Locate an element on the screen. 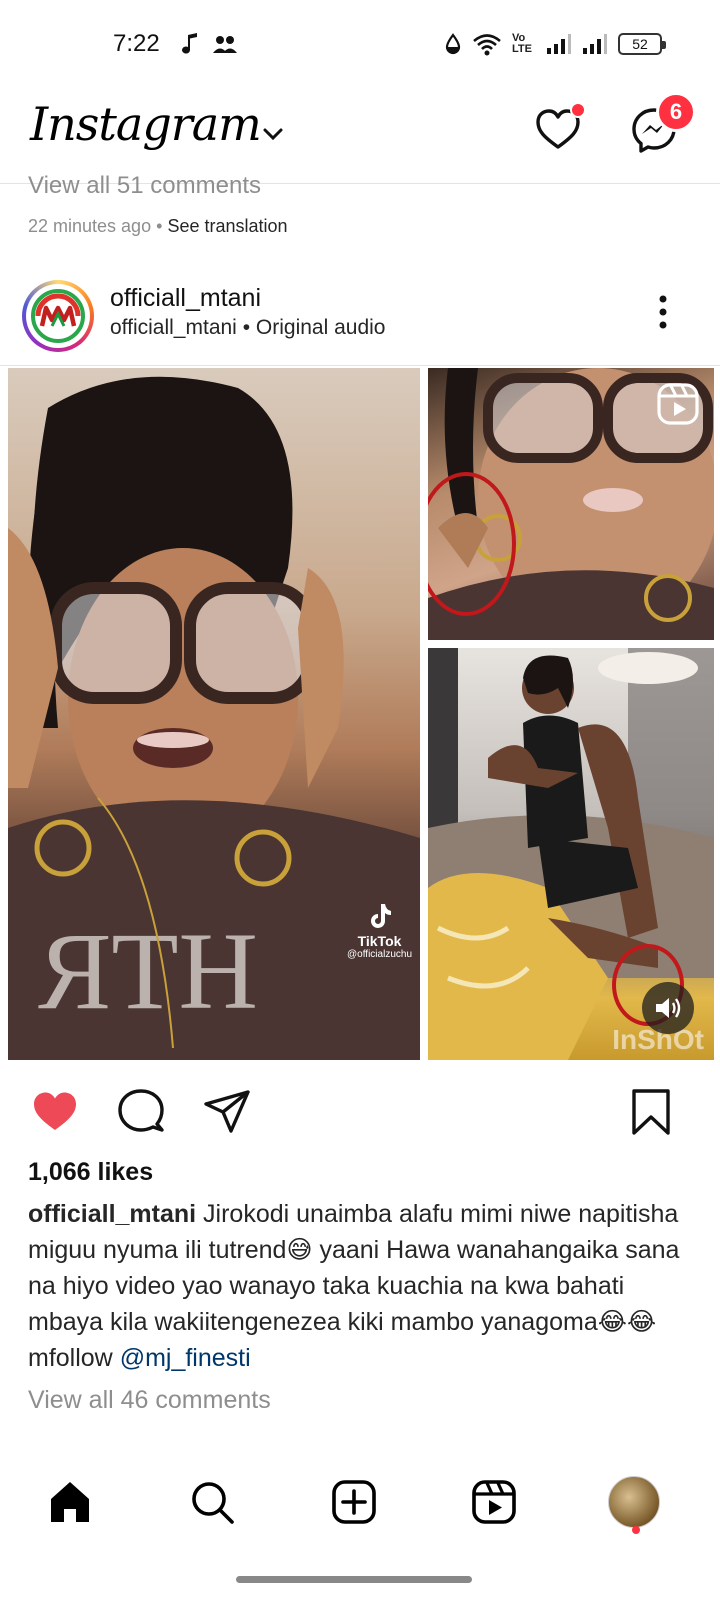  search-icon is located at coordinates (213, 1503).